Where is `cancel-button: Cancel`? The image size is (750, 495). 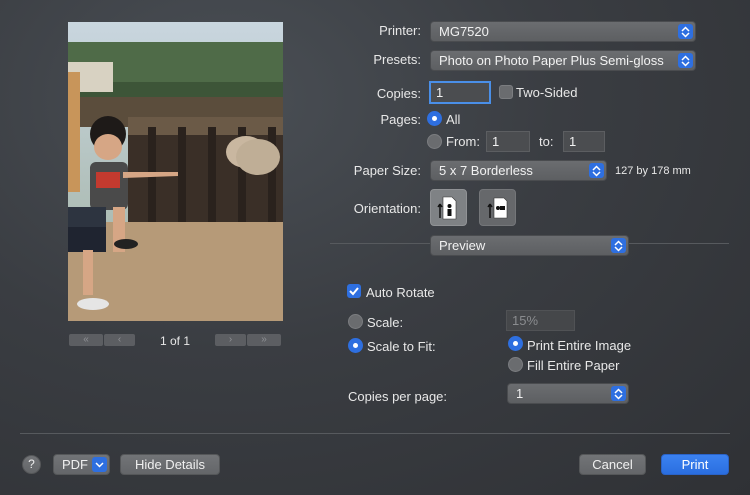 cancel-button: Cancel is located at coordinates (612, 464).